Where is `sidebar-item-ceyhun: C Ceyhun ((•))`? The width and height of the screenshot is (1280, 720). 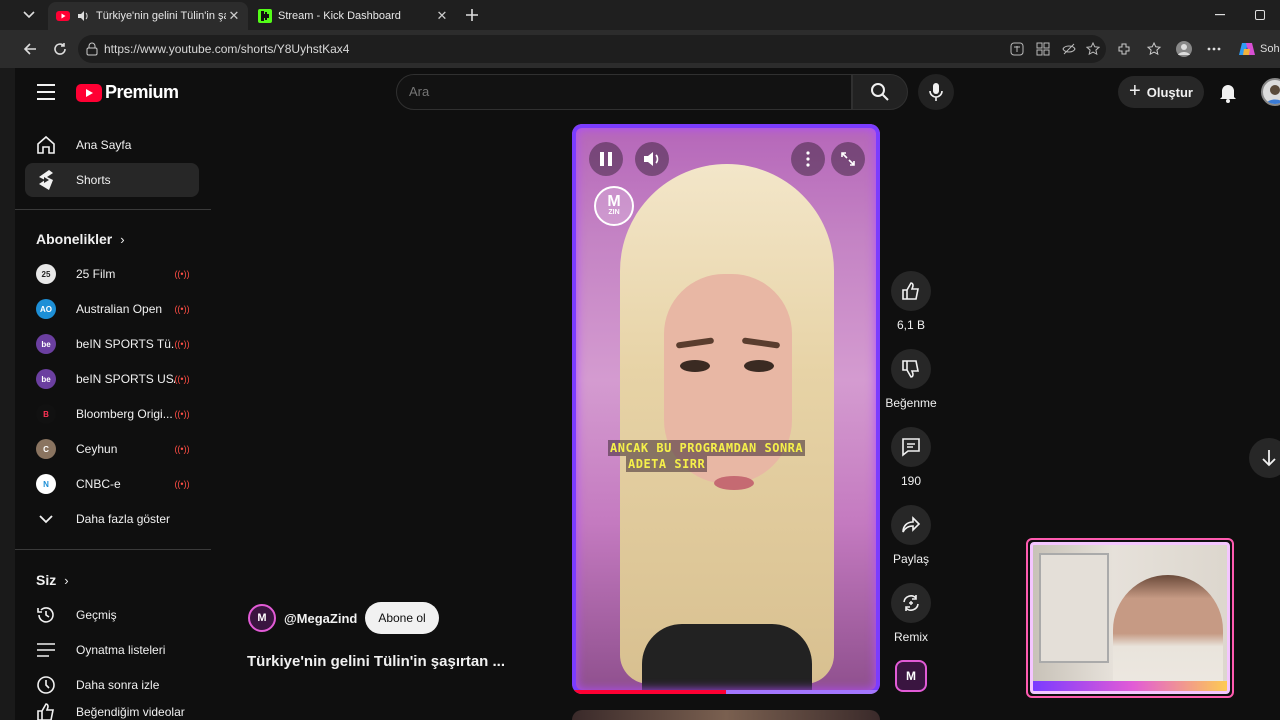 sidebar-item-ceyhun: C Ceyhun ((•)) is located at coordinates (112, 449).